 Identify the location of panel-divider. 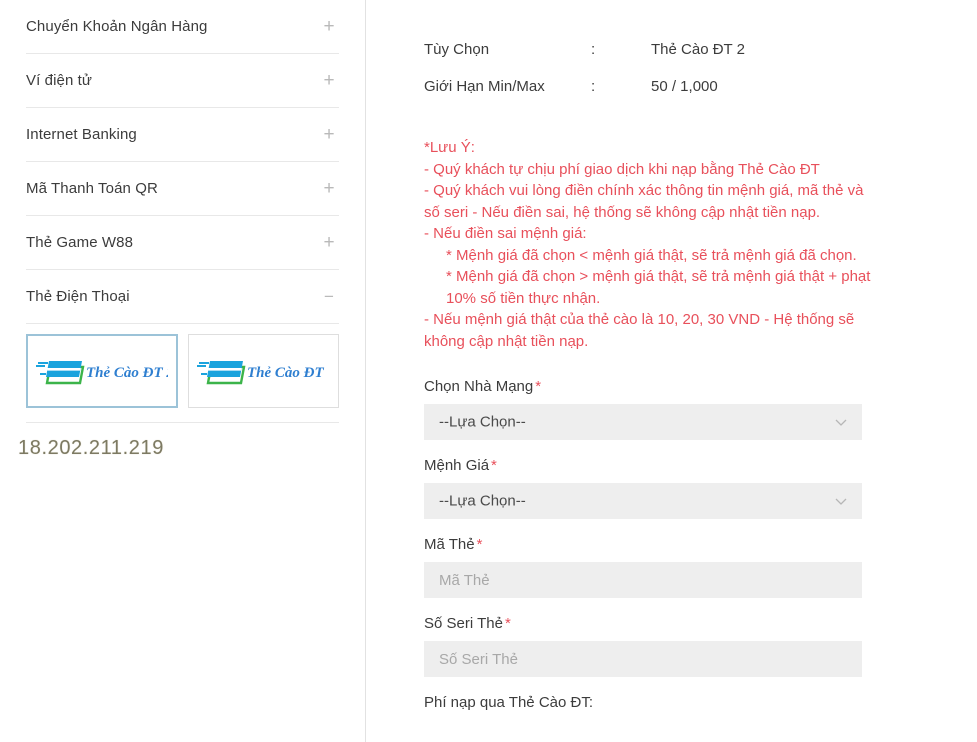
(182, 422).